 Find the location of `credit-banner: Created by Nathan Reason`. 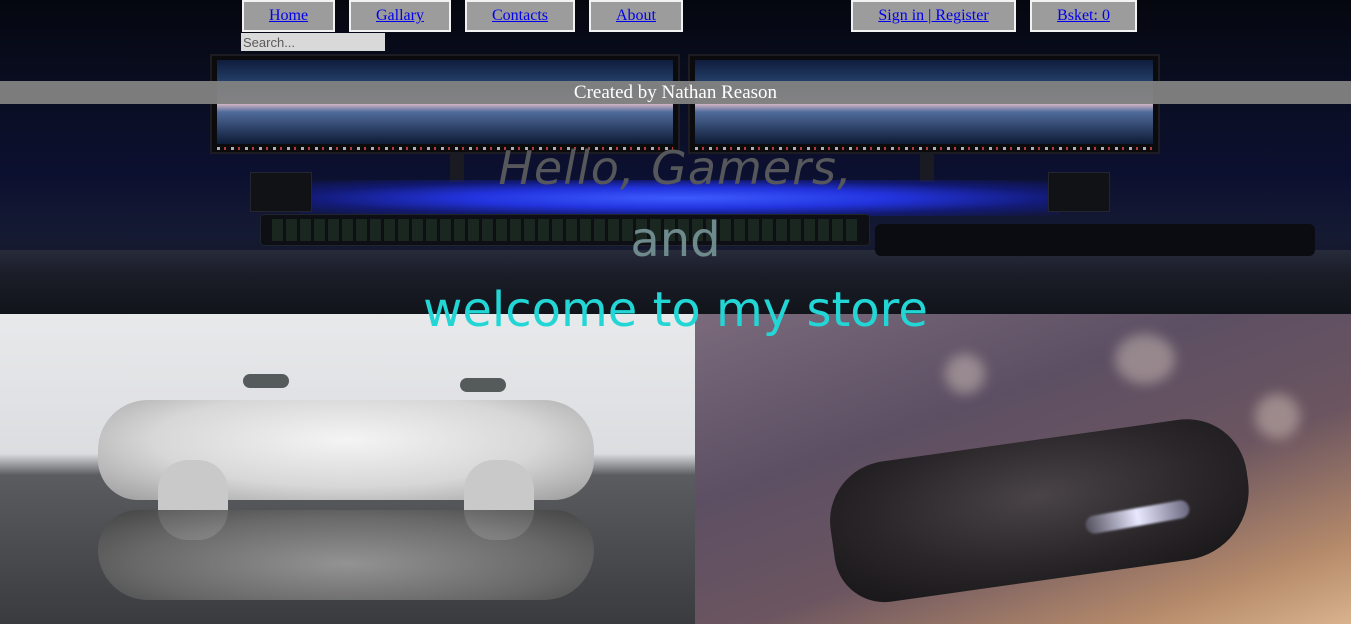

credit-banner: Created by Nathan Reason is located at coordinates (675, 92).